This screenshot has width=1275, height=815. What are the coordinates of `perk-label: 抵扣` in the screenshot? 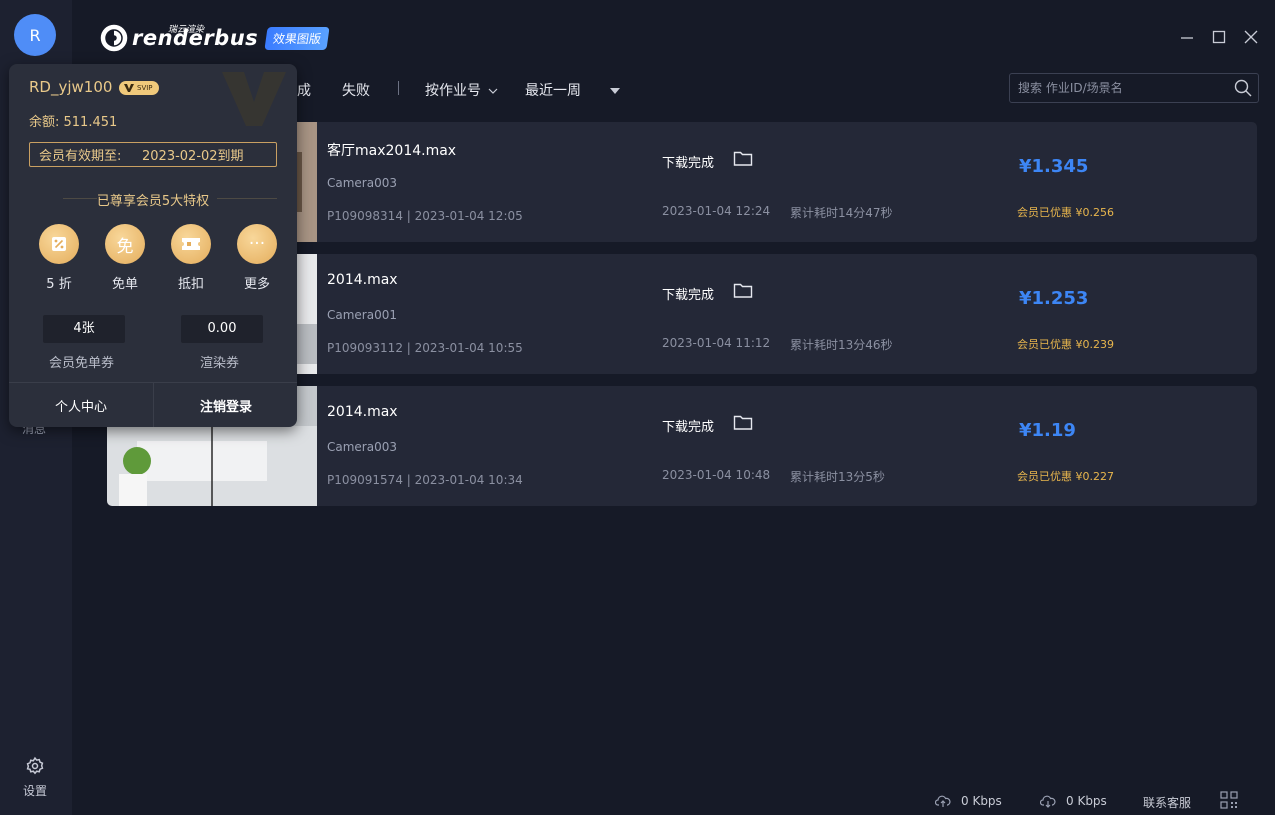 It's located at (190, 284).